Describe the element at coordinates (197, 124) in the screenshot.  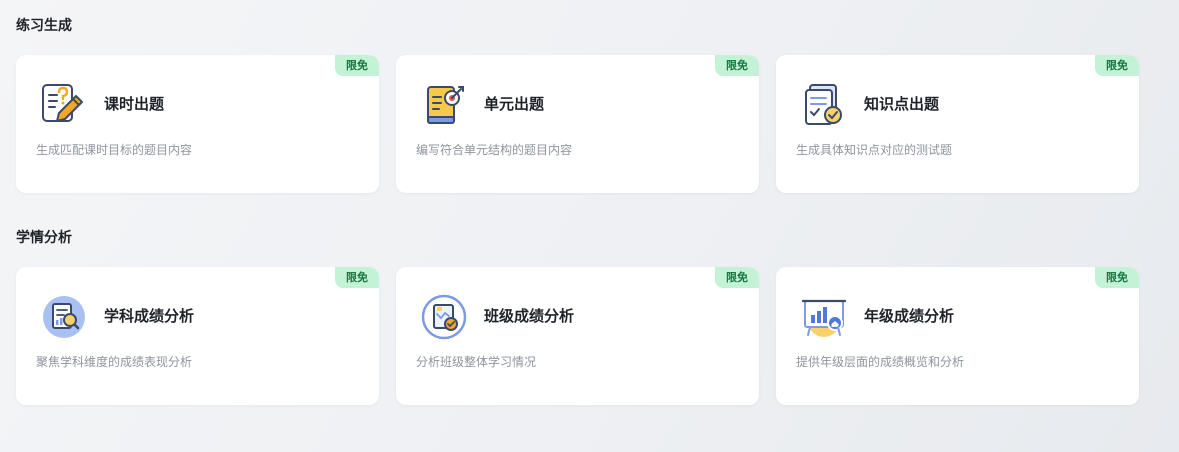
I see `card-lesson-questions: 限免 课时出题 生成匹配课时目标的题目内容` at that location.